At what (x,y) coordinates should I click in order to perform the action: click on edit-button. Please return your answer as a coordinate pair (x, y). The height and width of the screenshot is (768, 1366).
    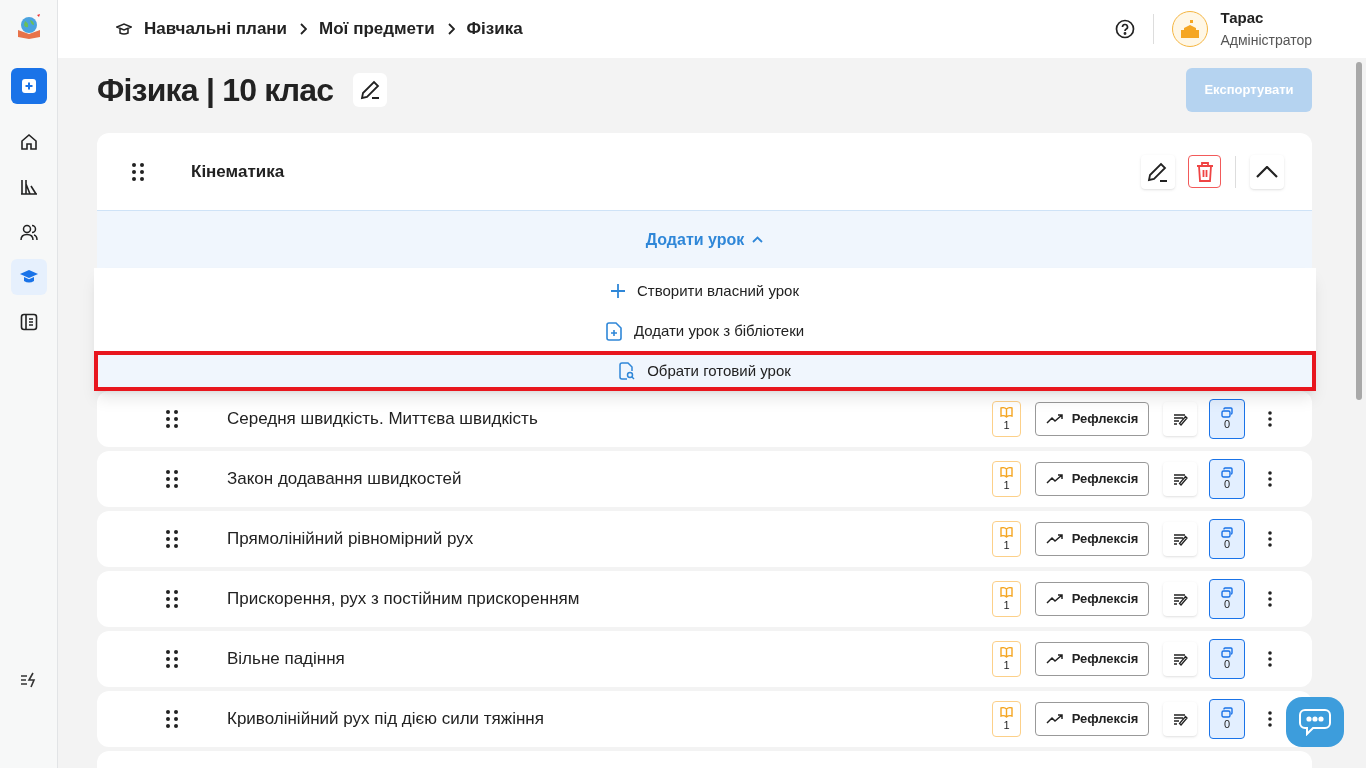
    Looking at the image, I should click on (1158, 171).